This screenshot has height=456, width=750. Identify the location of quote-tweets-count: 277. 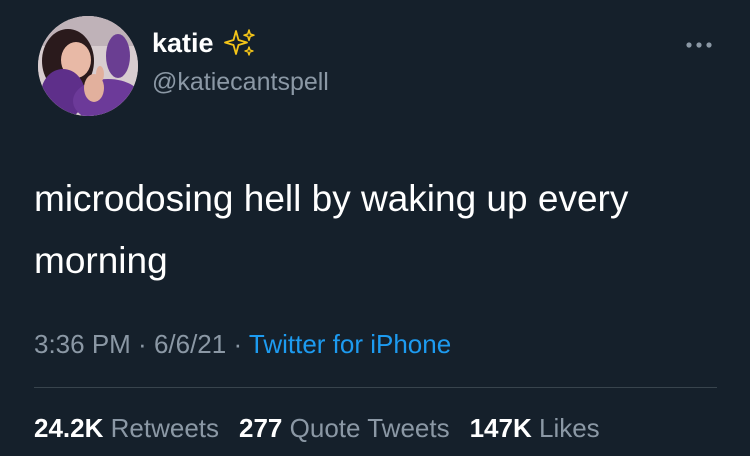
(261, 428).